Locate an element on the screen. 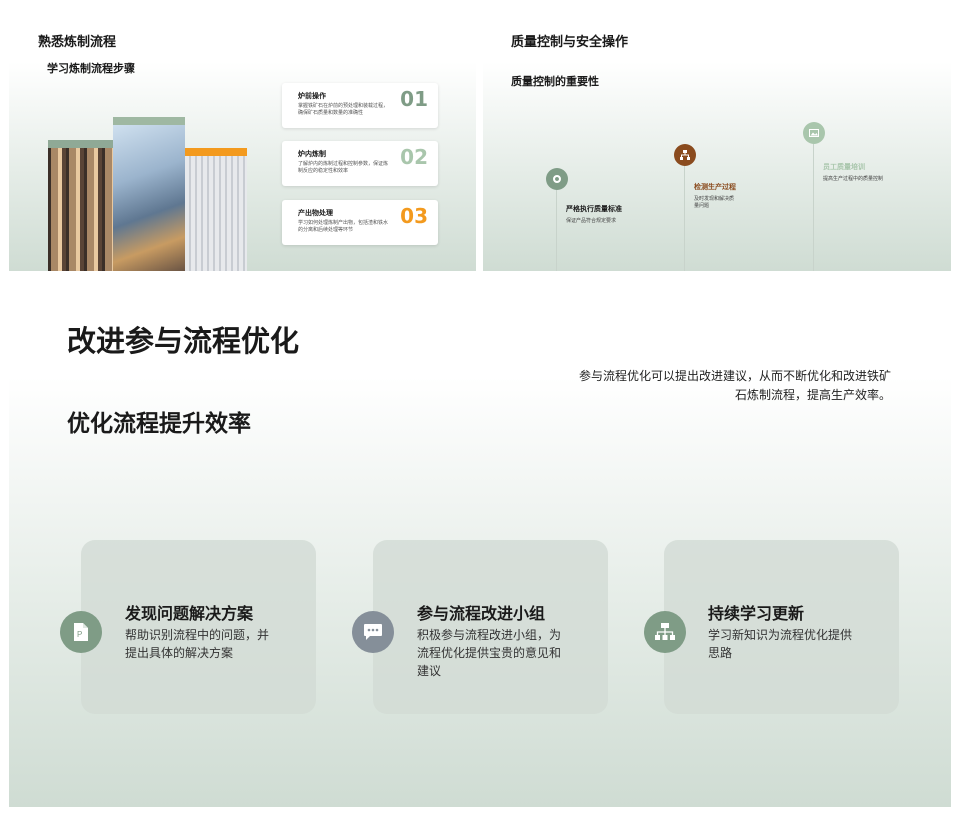 This screenshot has width=960, height=816. document-icon: P is located at coordinates (81, 632).